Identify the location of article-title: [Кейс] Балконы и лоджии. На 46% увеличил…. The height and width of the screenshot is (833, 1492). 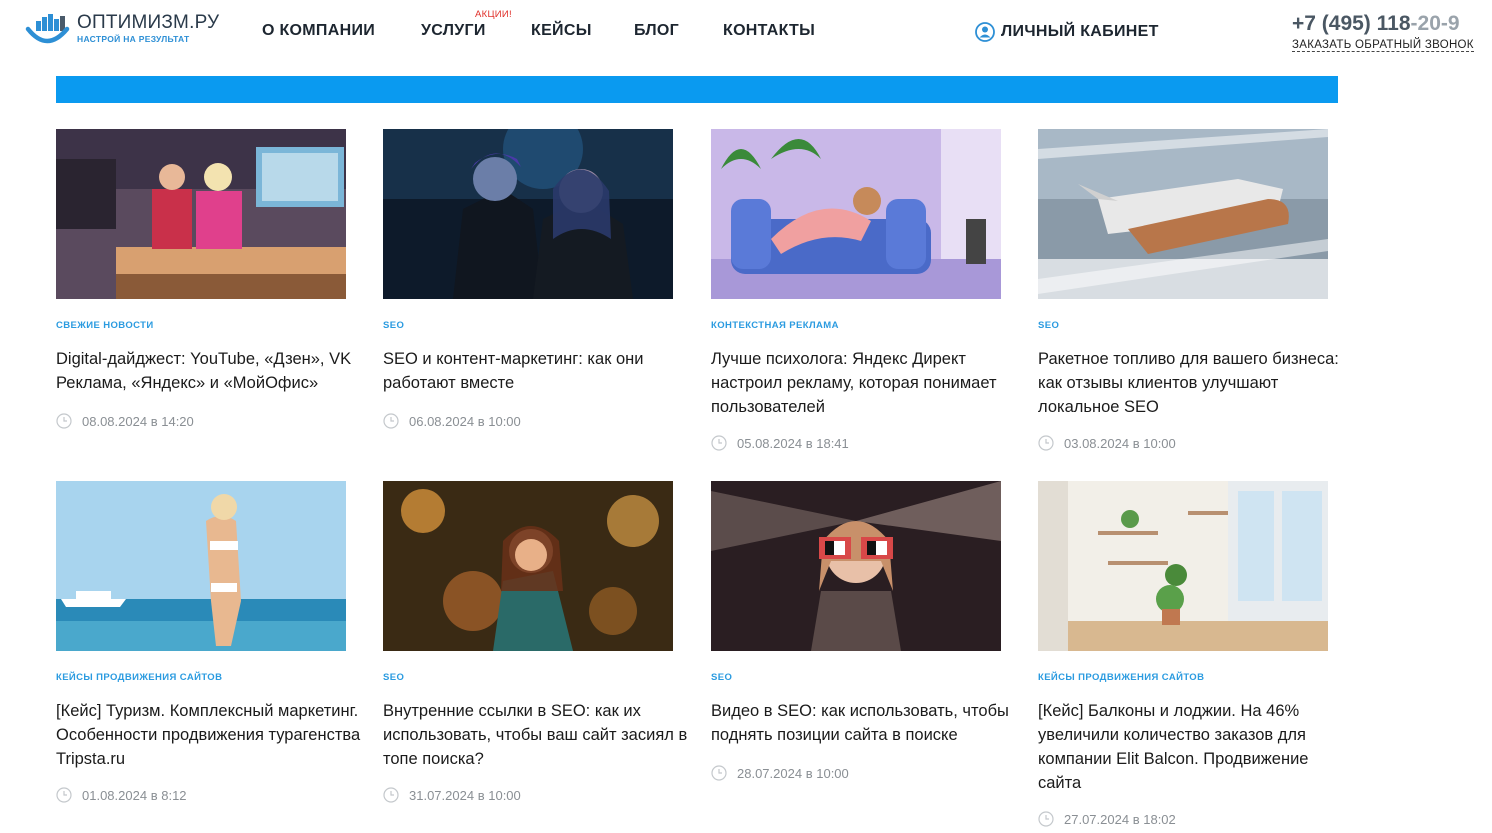
(1190, 747).